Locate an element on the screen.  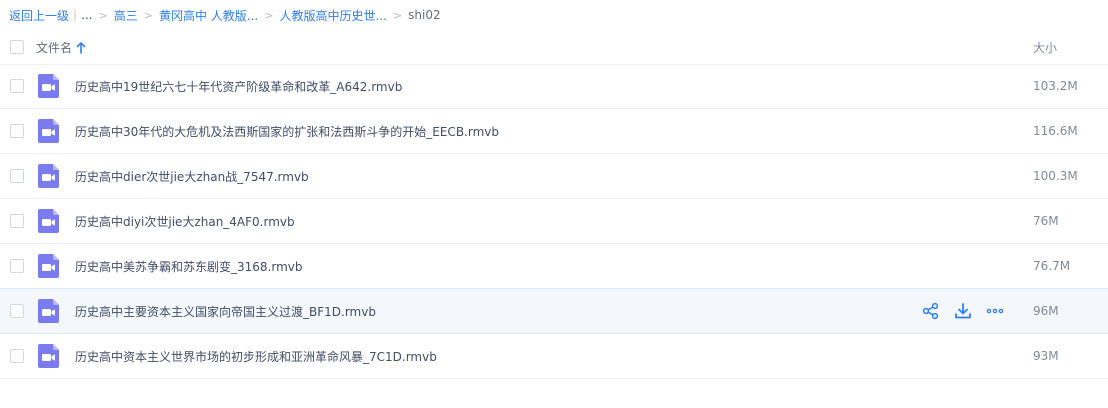
share-icon is located at coordinates (931, 311).